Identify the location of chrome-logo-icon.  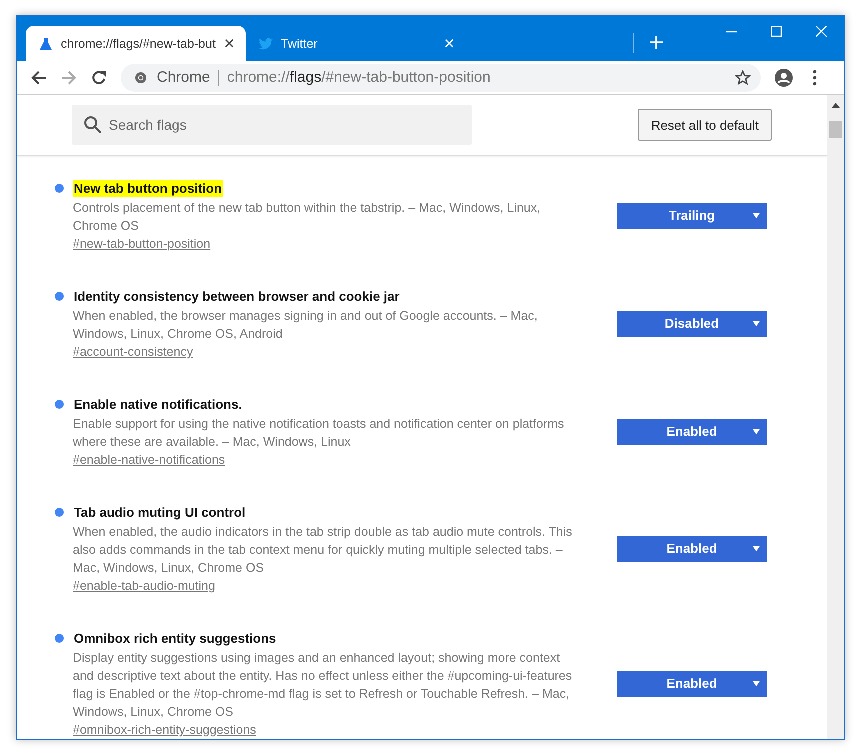
(141, 78).